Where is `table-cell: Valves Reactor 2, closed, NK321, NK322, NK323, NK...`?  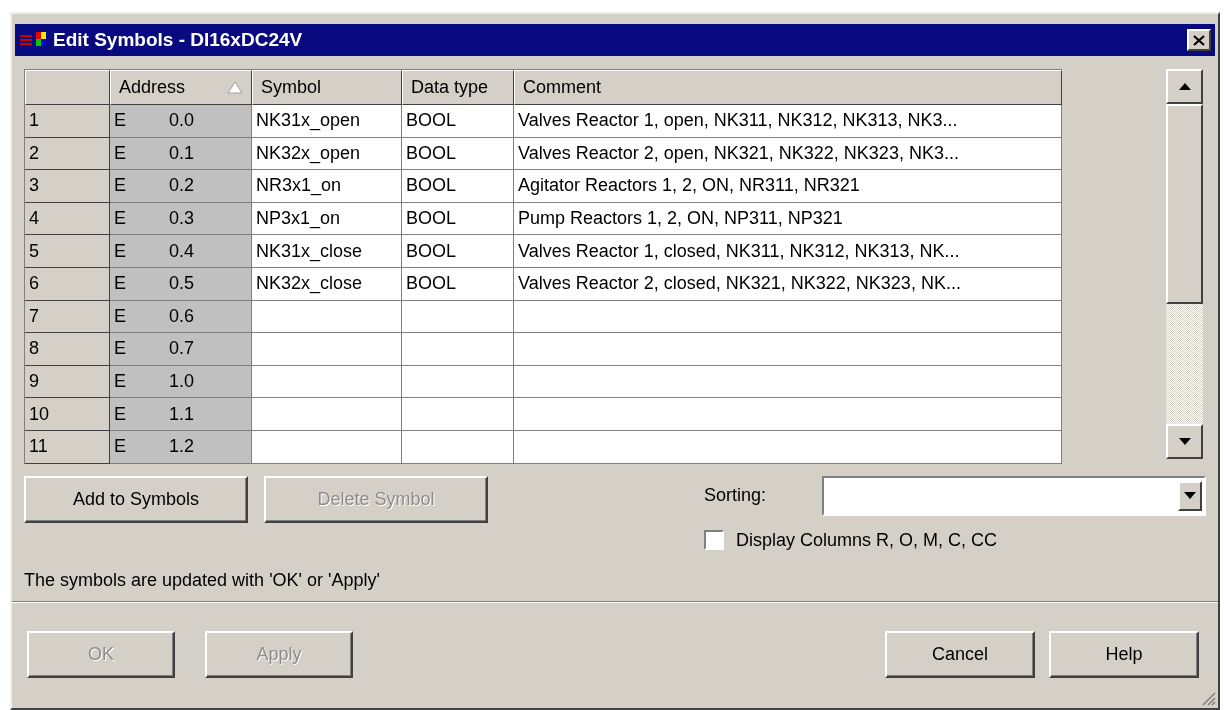 table-cell: Valves Reactor 2, closed, NK321, NK322, NK323, NK... is located at coordinates (788, 284).